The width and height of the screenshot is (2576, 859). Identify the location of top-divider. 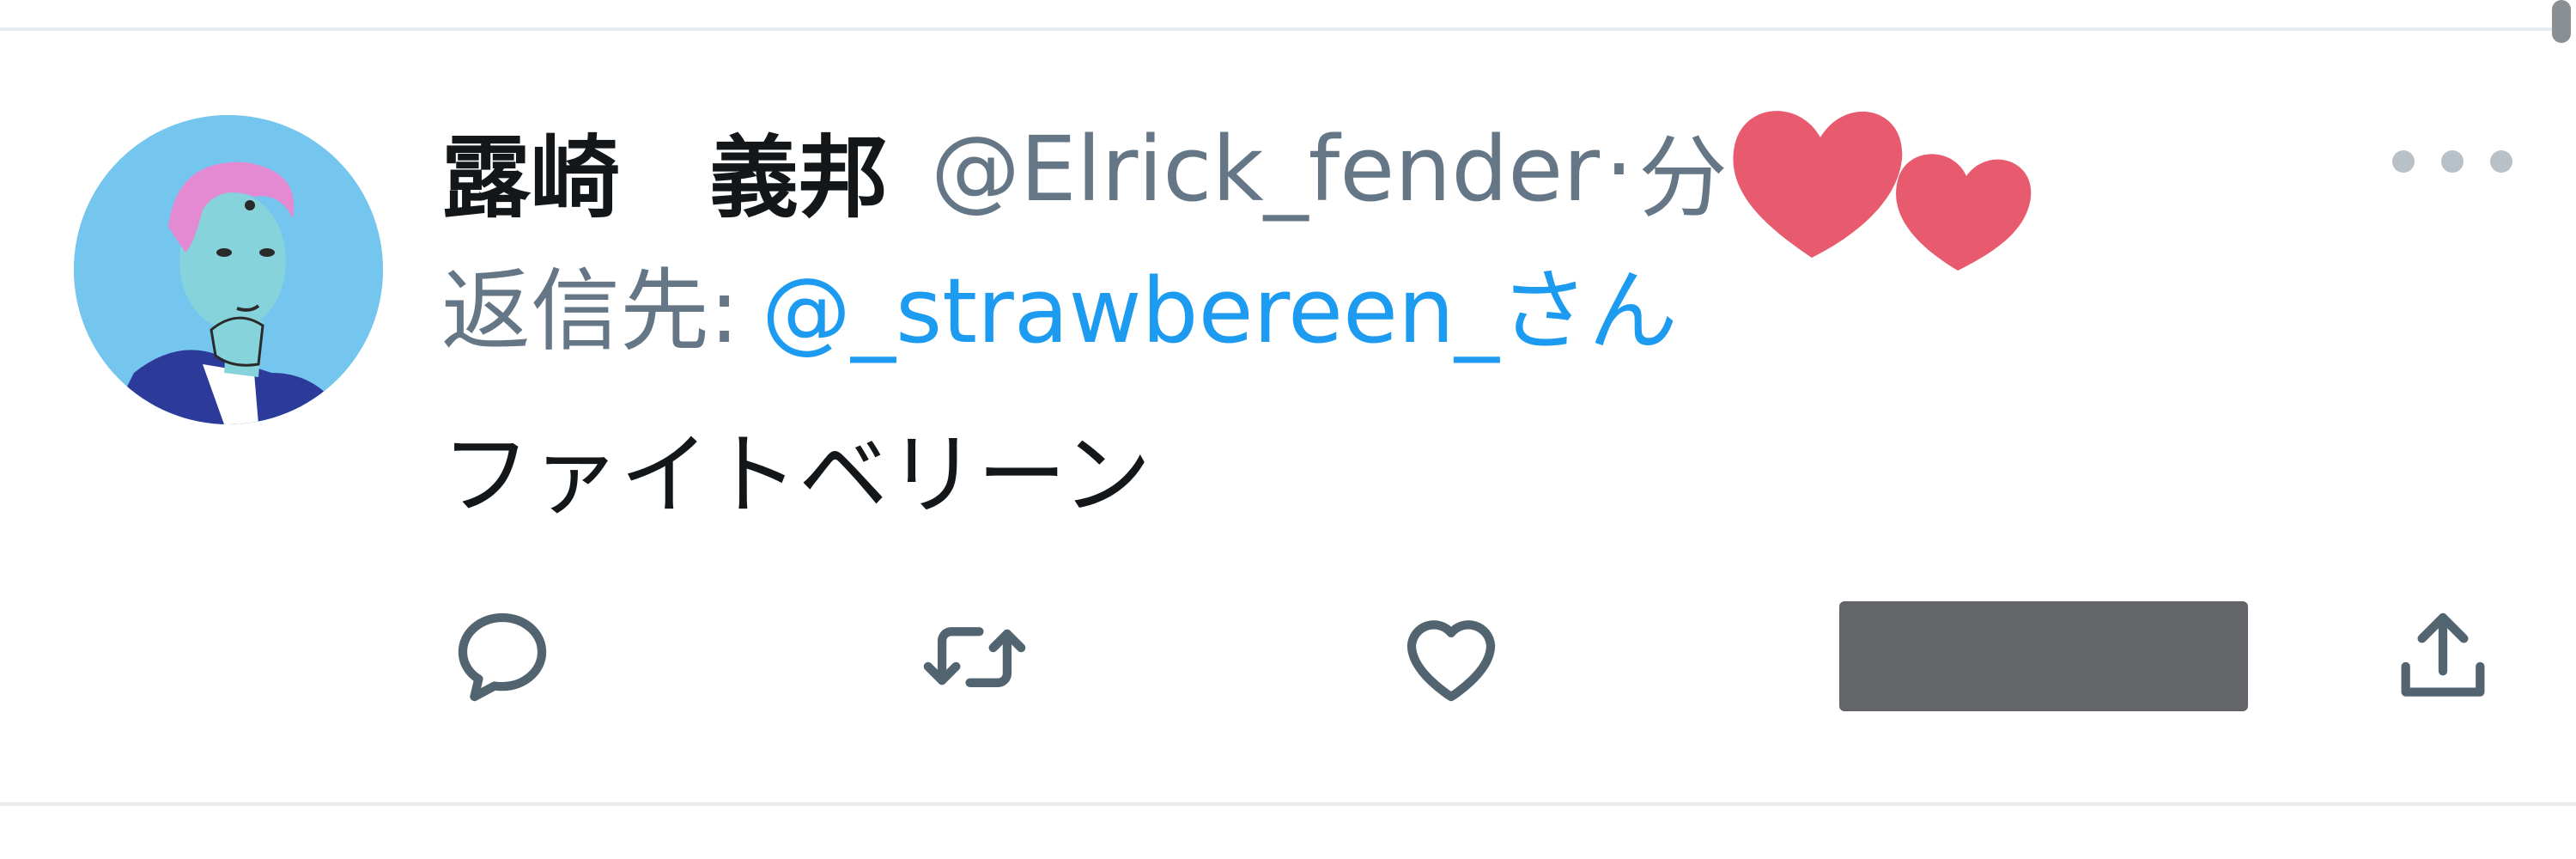
(1279, 29).